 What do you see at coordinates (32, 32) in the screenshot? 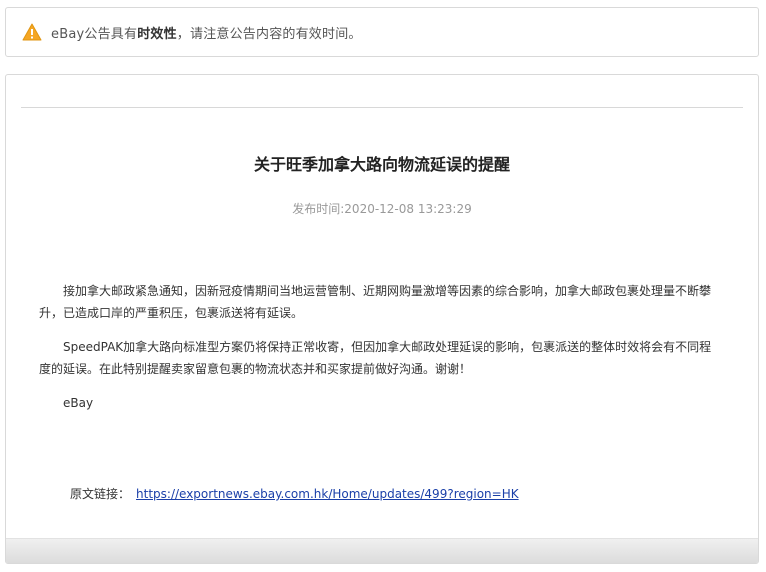
I see `warning-icon` at bounding box center [32, 32].